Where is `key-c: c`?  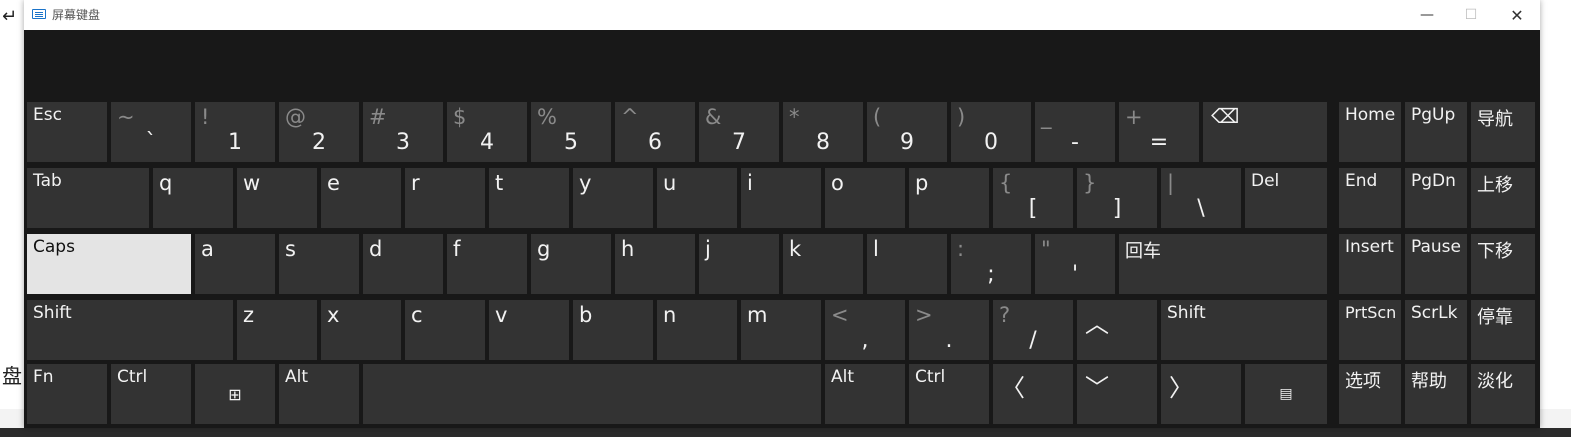
key-c: c is located at coordinates (445, 330).